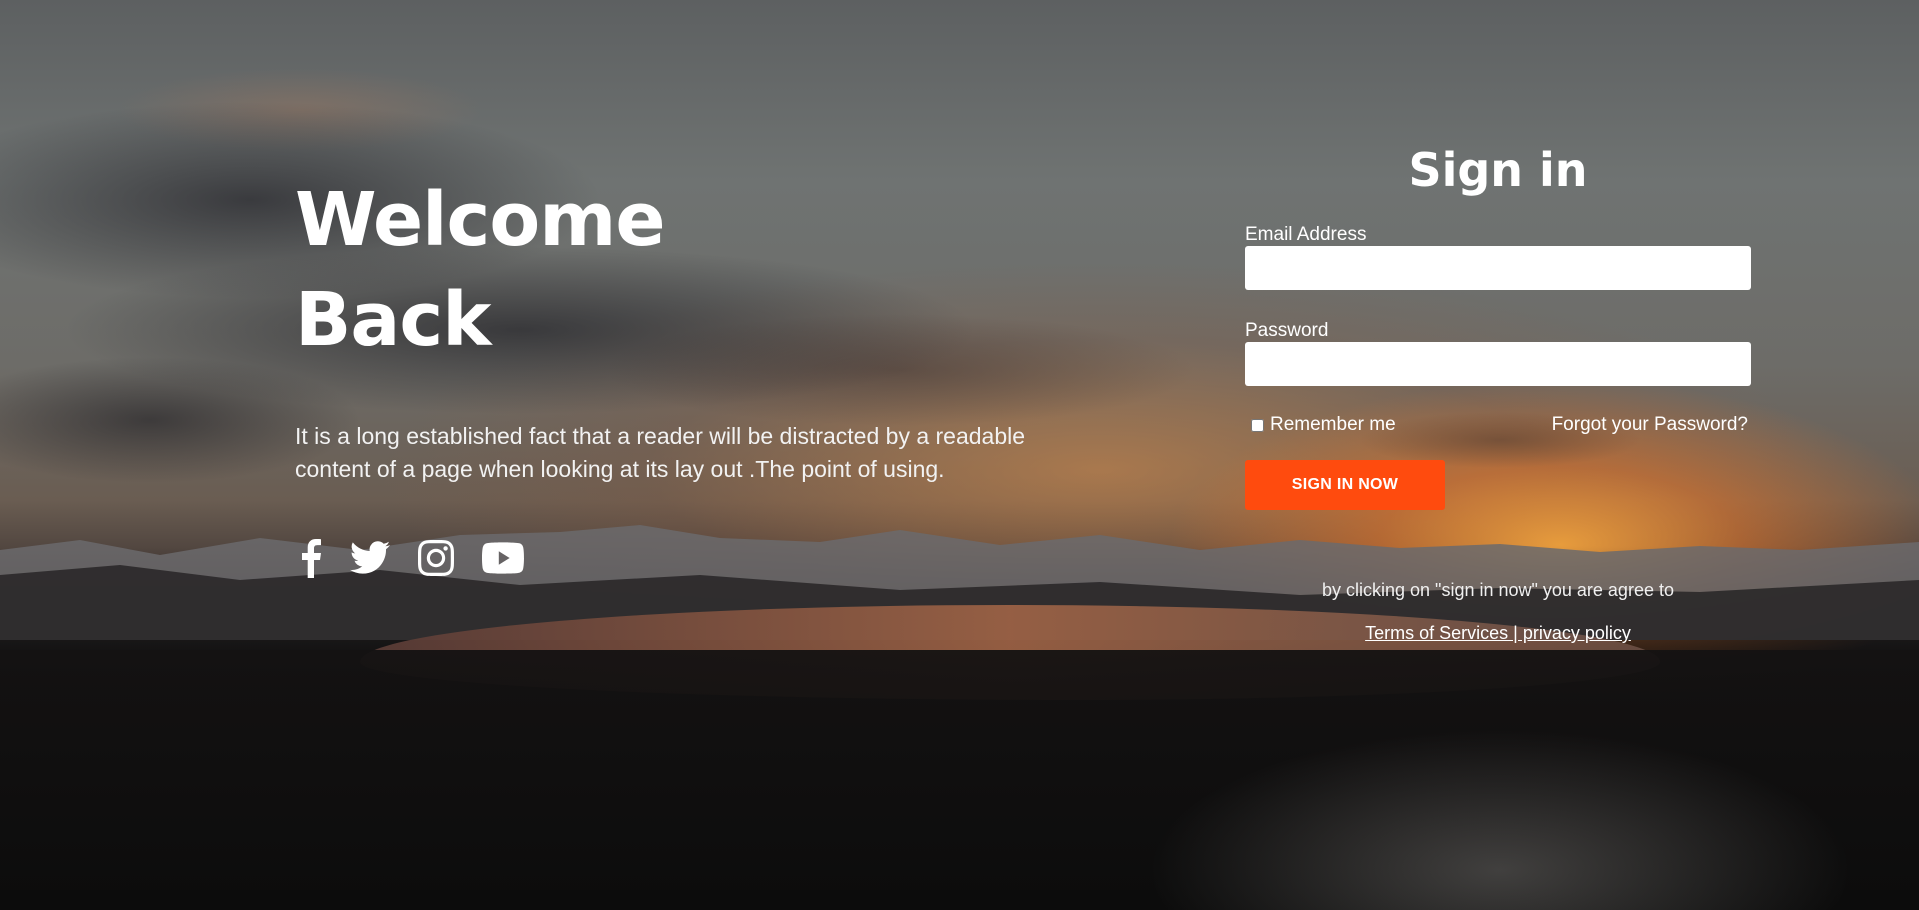  Describe the element at coordinates (1498, 364) in the screenshot. I see `password-field` at that location.